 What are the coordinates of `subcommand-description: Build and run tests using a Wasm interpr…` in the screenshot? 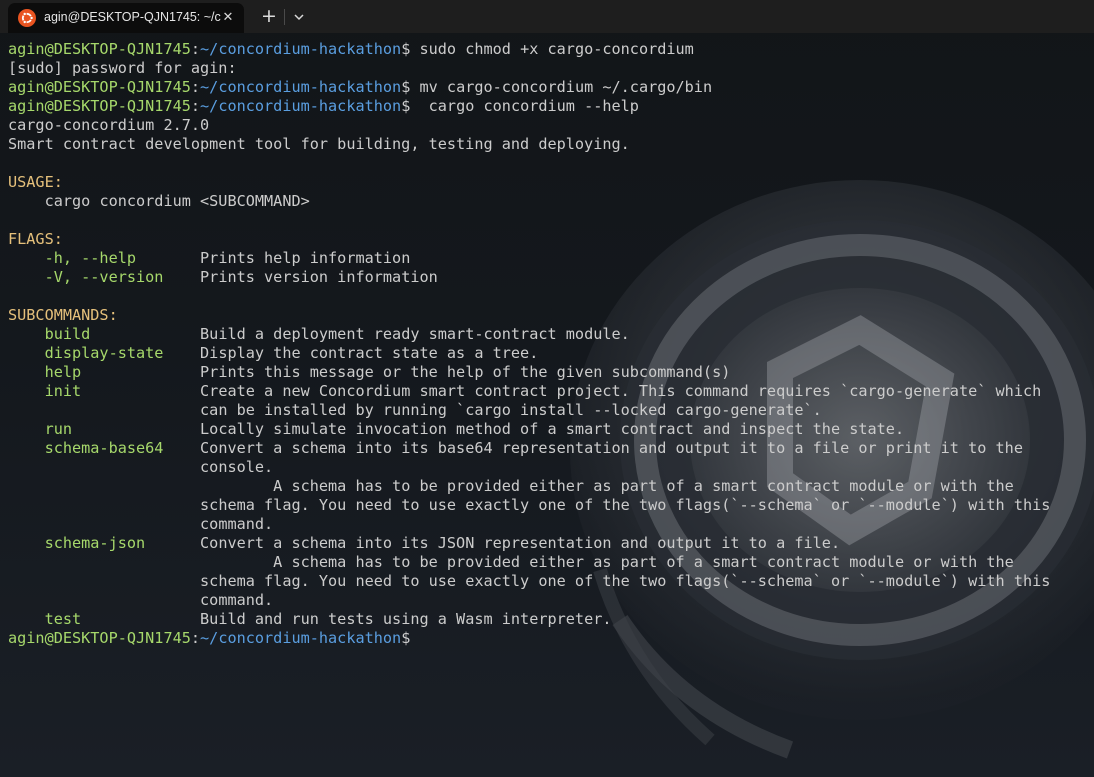 It's located at (406, 619).